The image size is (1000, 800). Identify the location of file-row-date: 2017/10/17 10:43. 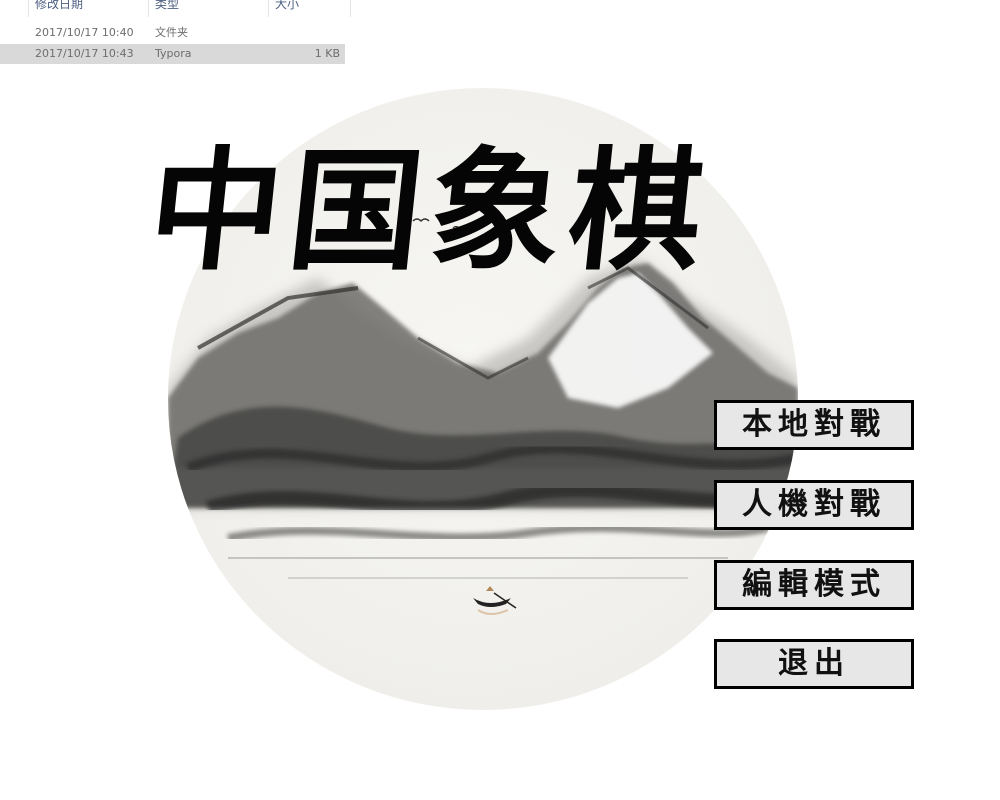
(84, 53).